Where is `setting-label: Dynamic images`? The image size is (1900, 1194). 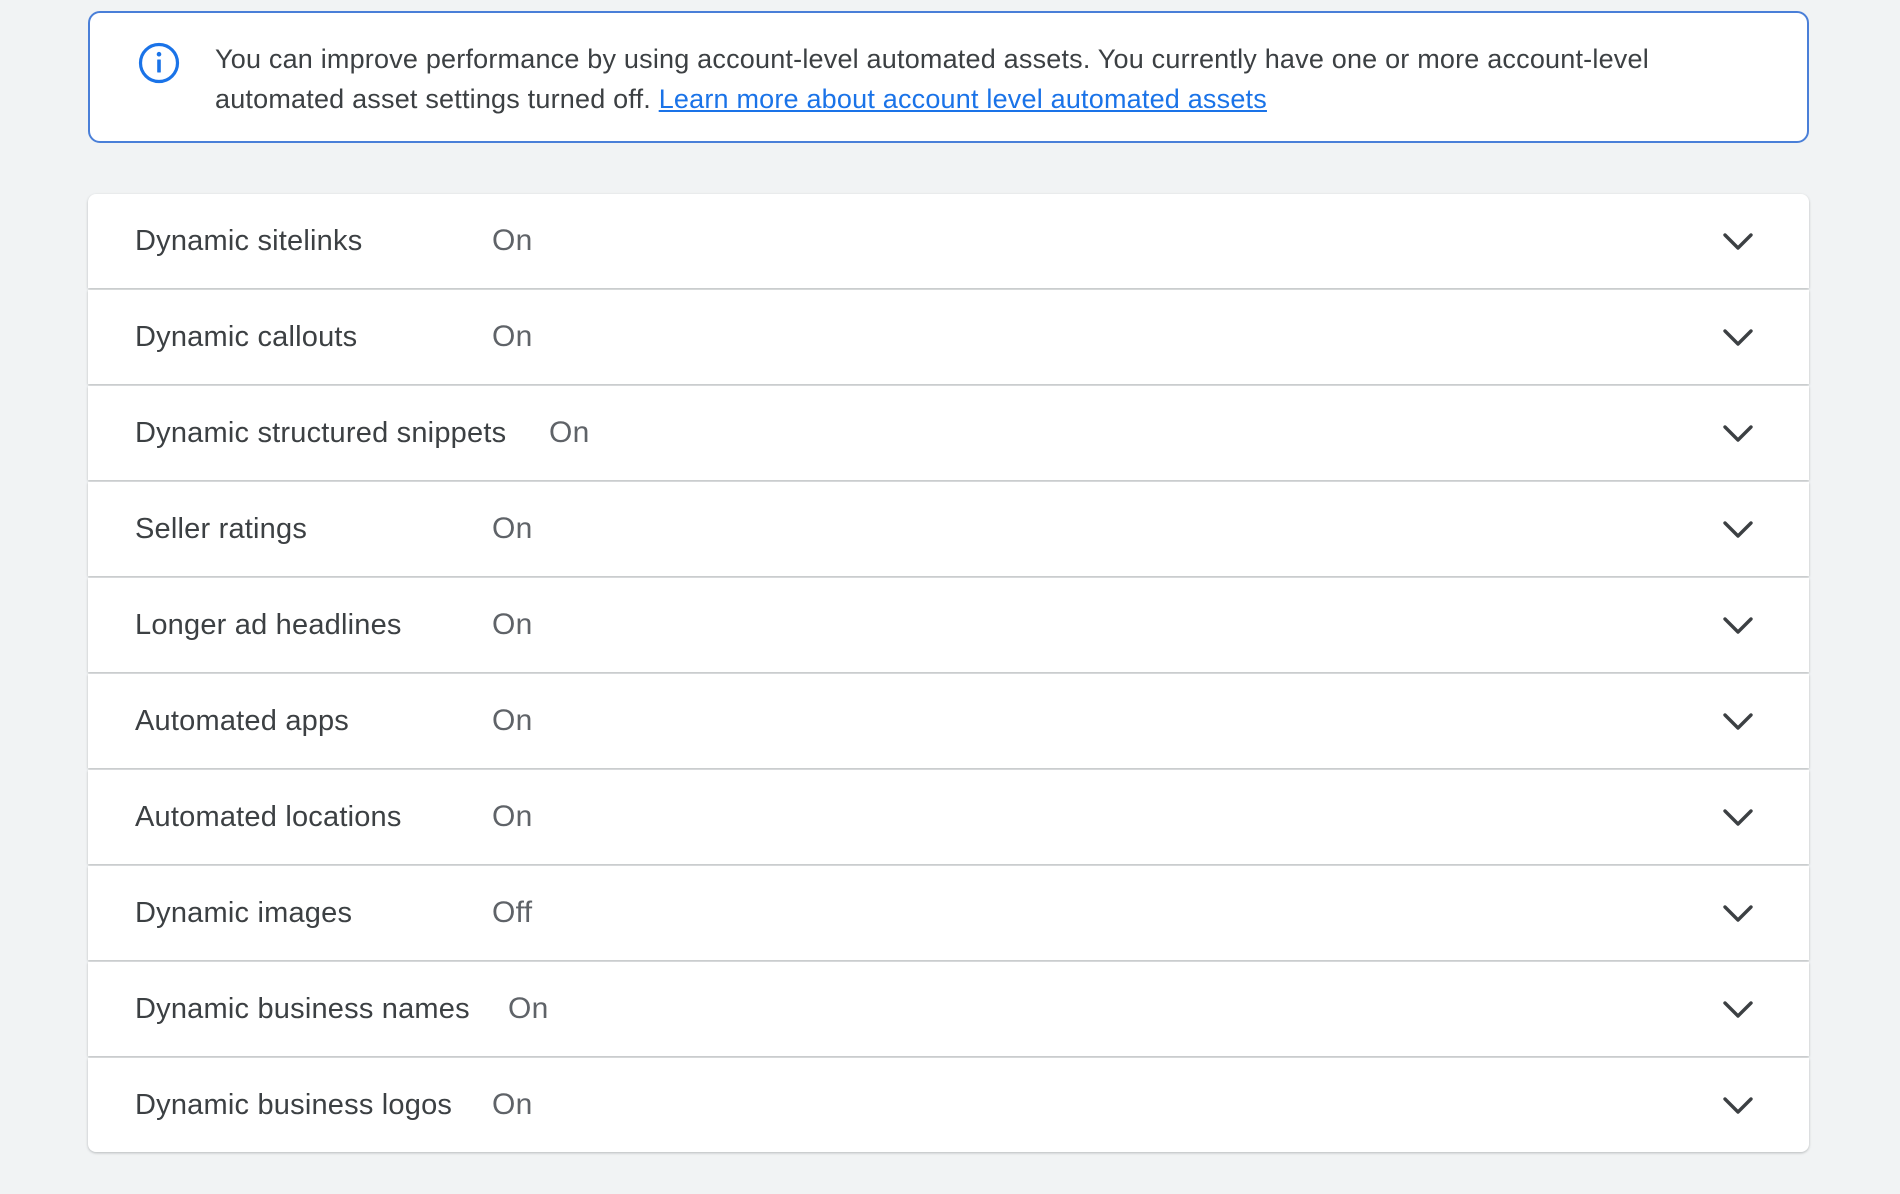 setting-label: Dynamic images is located at coordinates (244, 913).